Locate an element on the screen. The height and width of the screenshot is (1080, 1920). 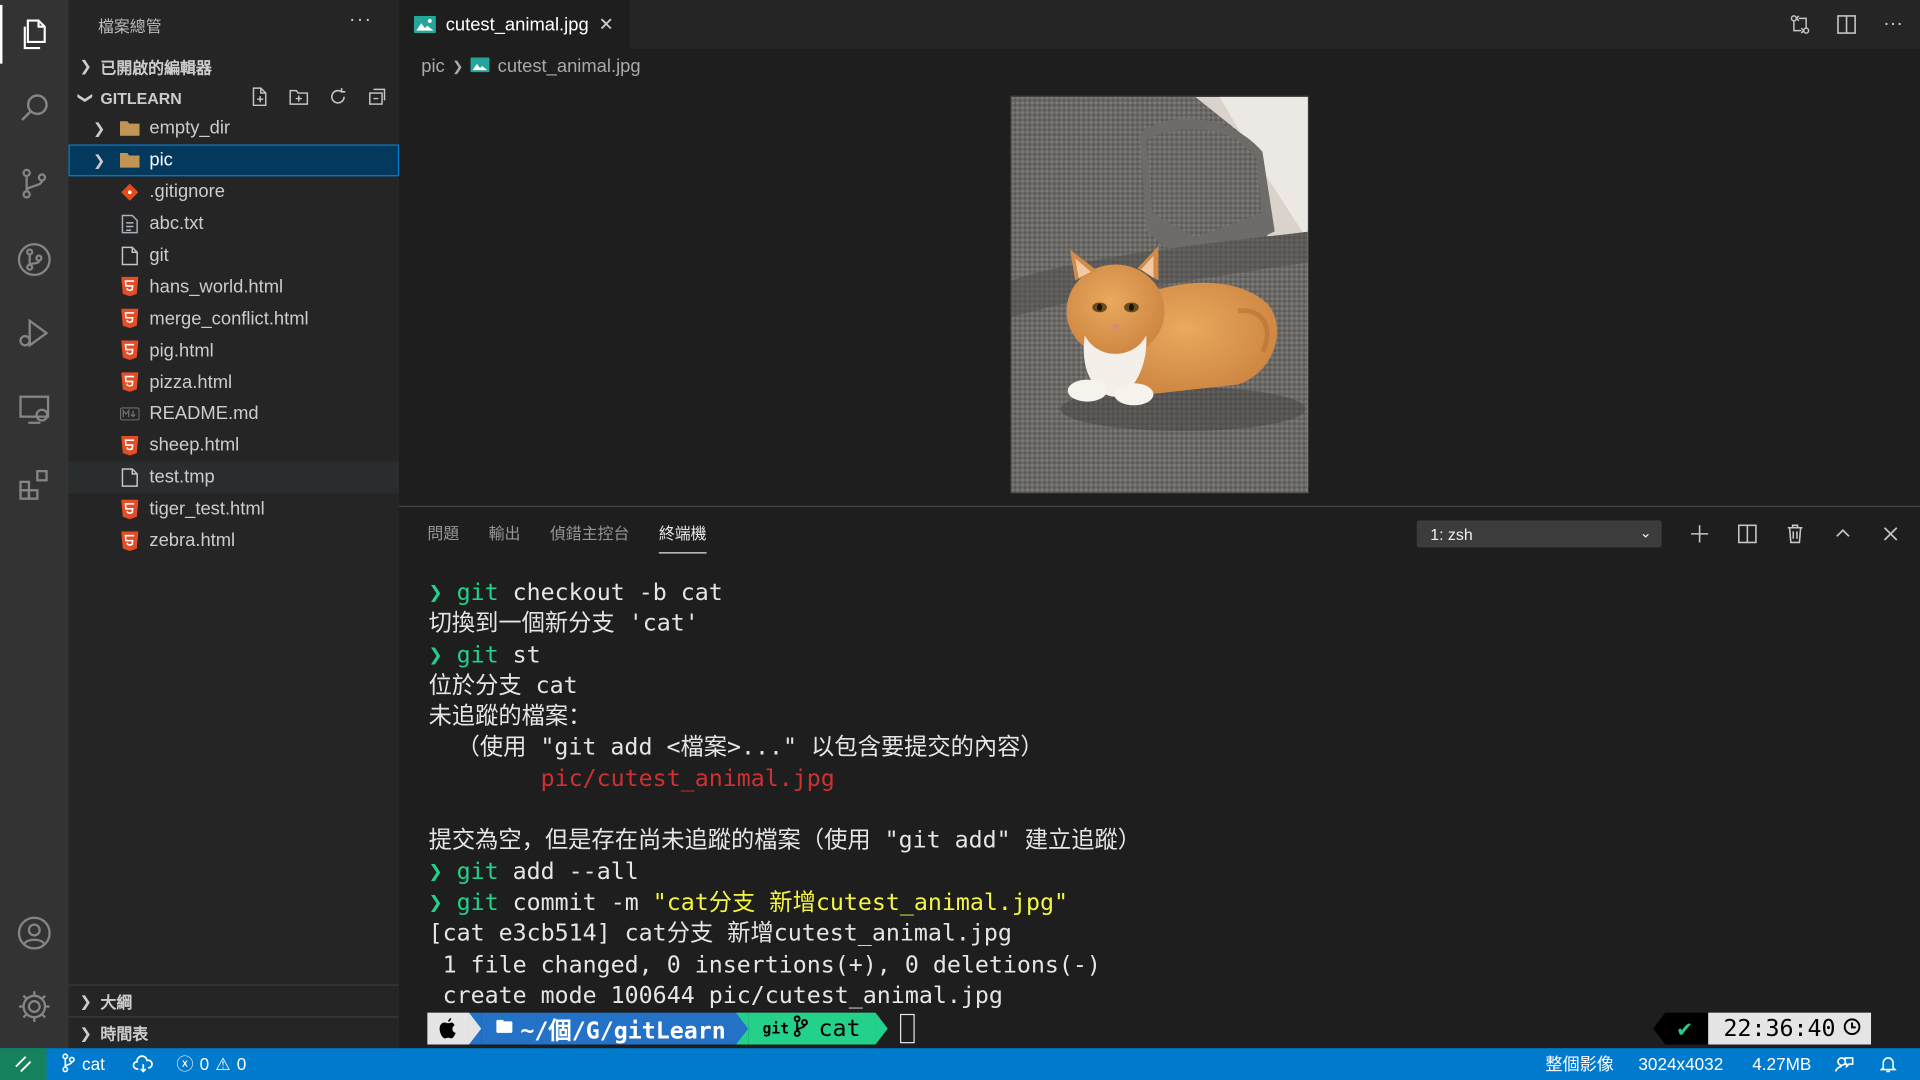
tree-file: .gitignore is located at coordinates (234, 192).